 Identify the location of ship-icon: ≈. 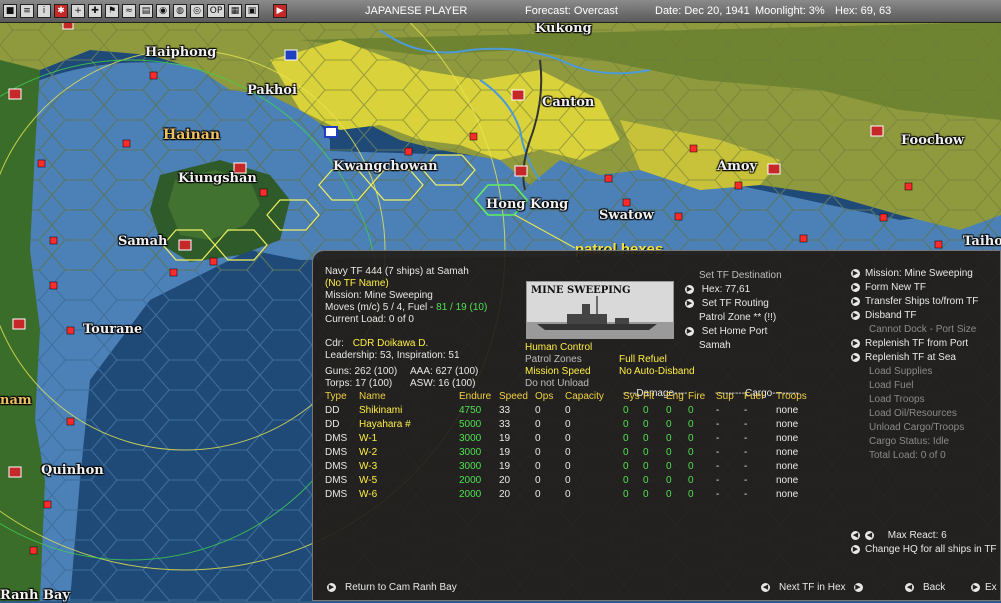
(129, 11).